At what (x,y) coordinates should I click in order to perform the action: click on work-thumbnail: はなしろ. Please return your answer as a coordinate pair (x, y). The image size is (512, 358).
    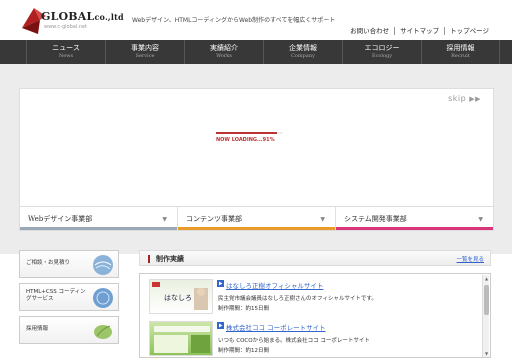
    Looking at the image, I should click on (181, 296).